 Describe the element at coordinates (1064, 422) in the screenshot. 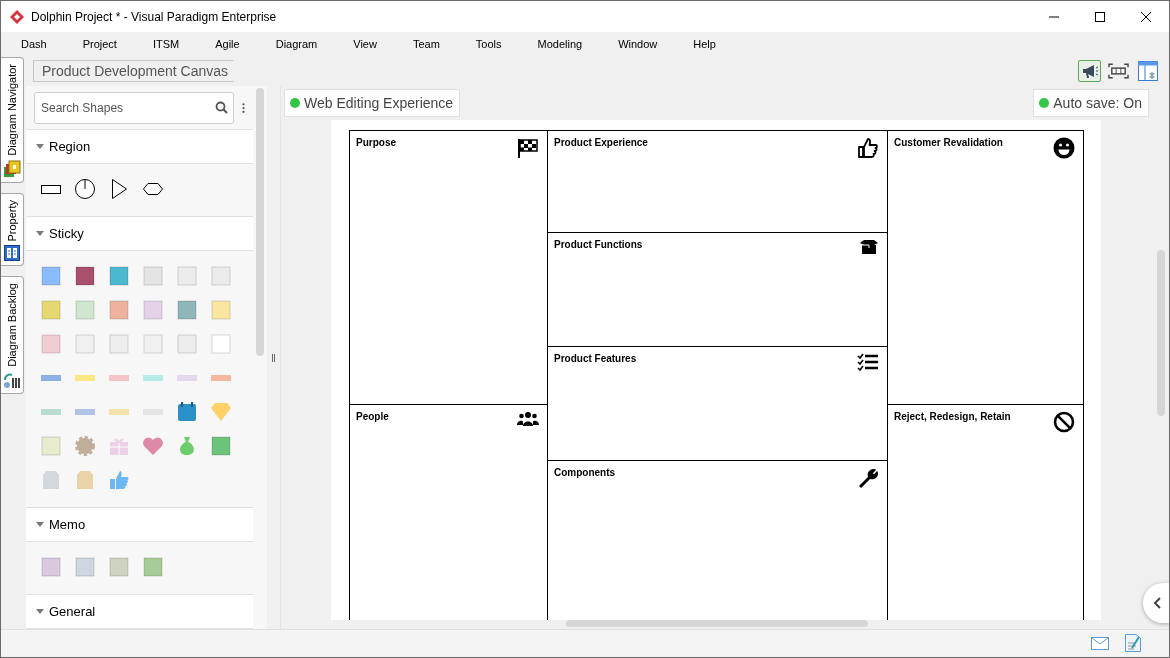

I see `ban-icon` at that location.